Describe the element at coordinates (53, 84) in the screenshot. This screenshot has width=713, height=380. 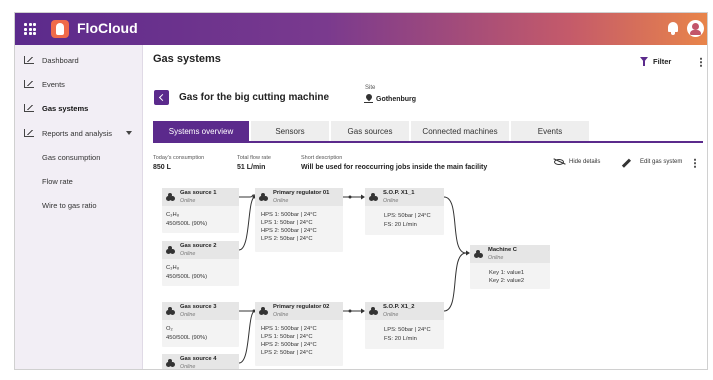
I see `sidebar-item-label: Events` at that location.